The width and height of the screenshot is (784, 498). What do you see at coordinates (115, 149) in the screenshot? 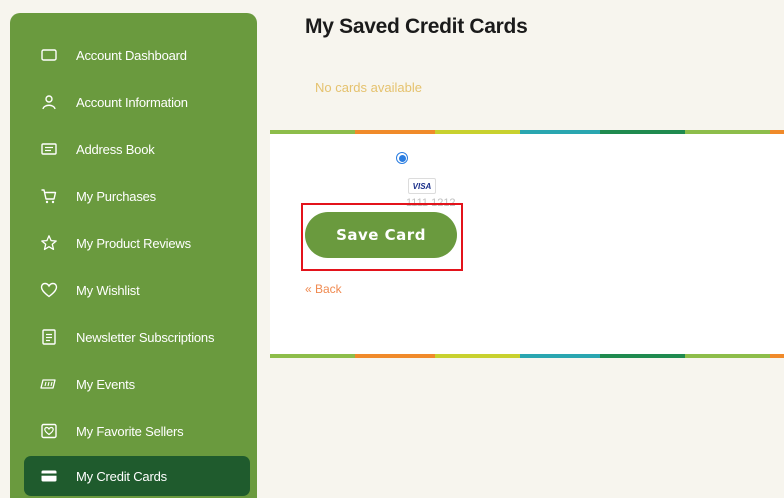
I see `sidebar-item-label: Address Book` at bounding box center [115, 149].